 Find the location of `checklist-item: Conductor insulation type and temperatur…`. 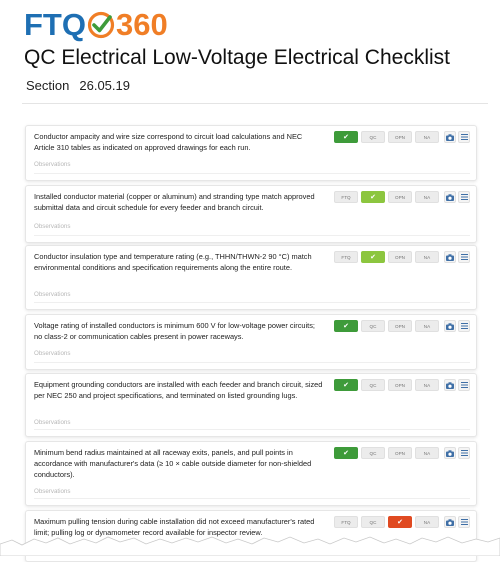

checklist-item: Conductor insulation type and temperatur… is located at coordinates (251, 277).